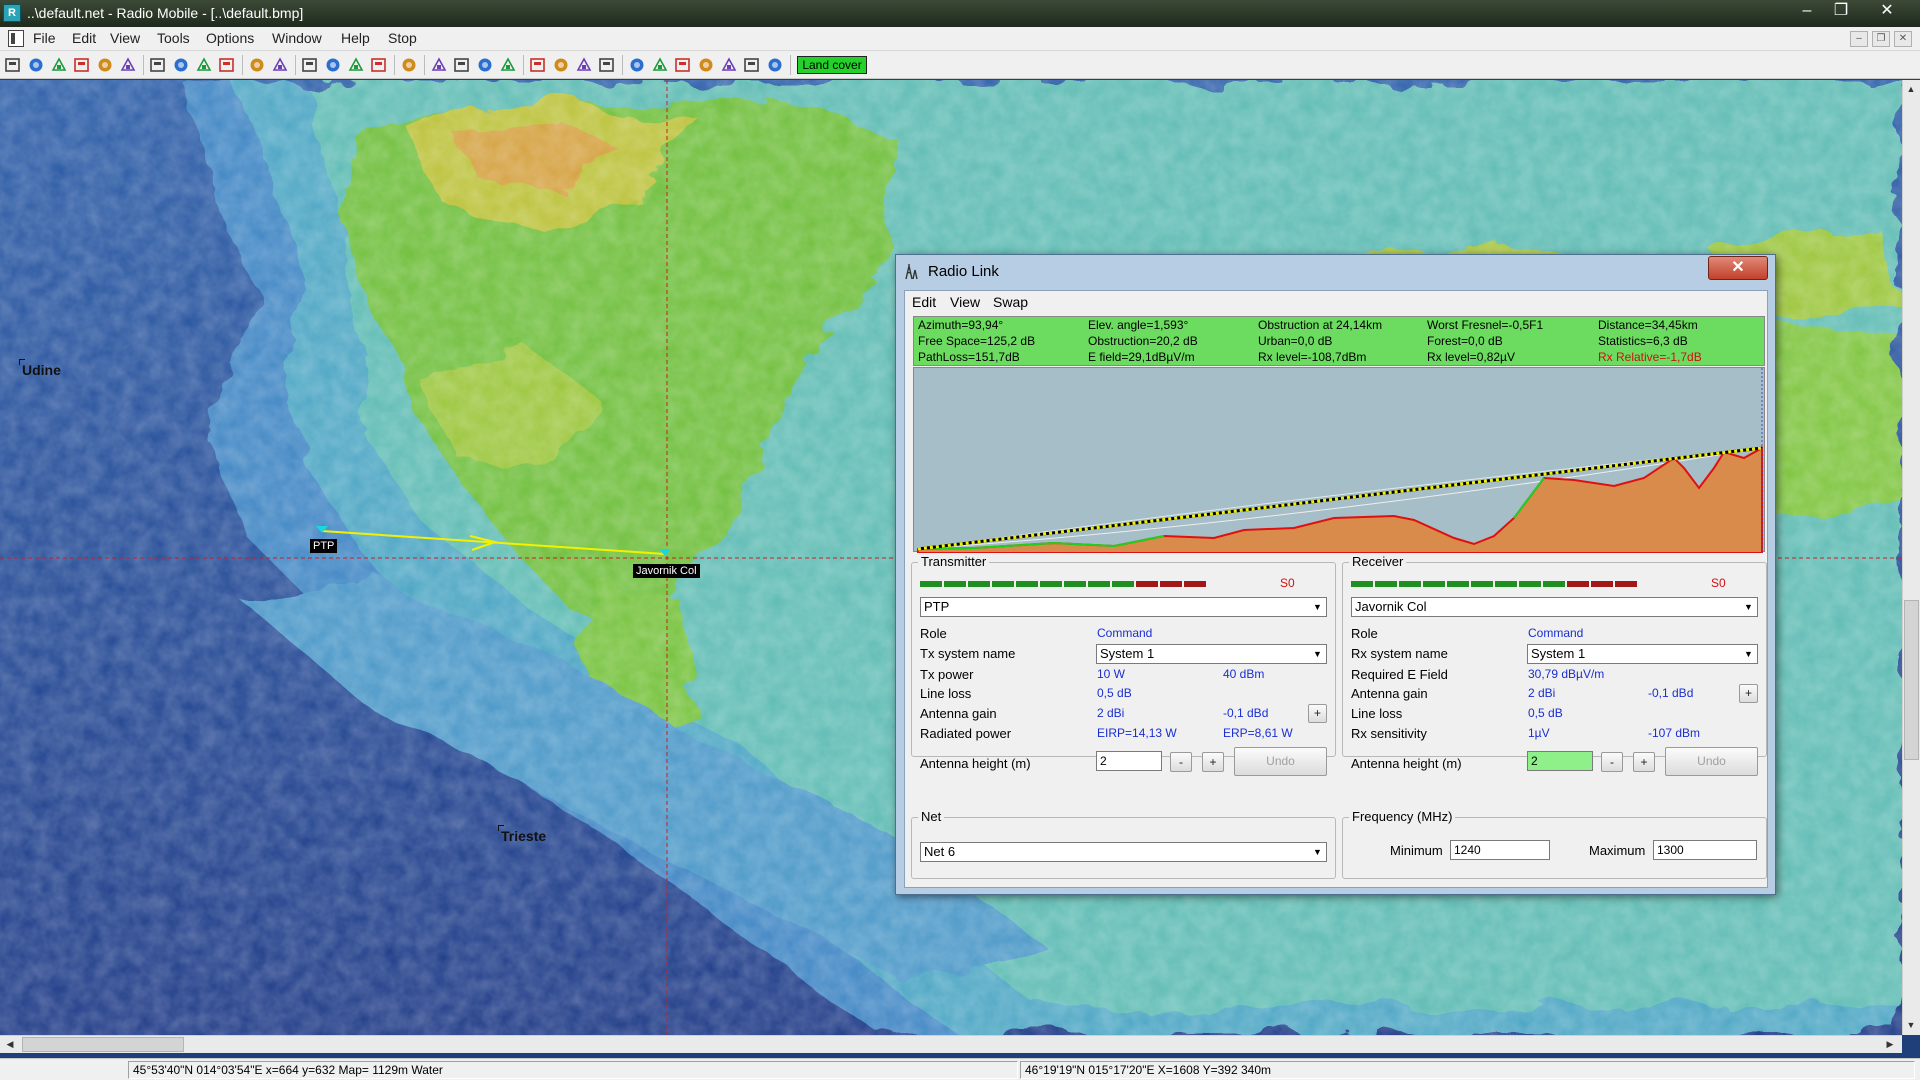 The height and width of the screenshot is (1080, 1920). I want to click on menu-stop: Stop, so click(402, 38).